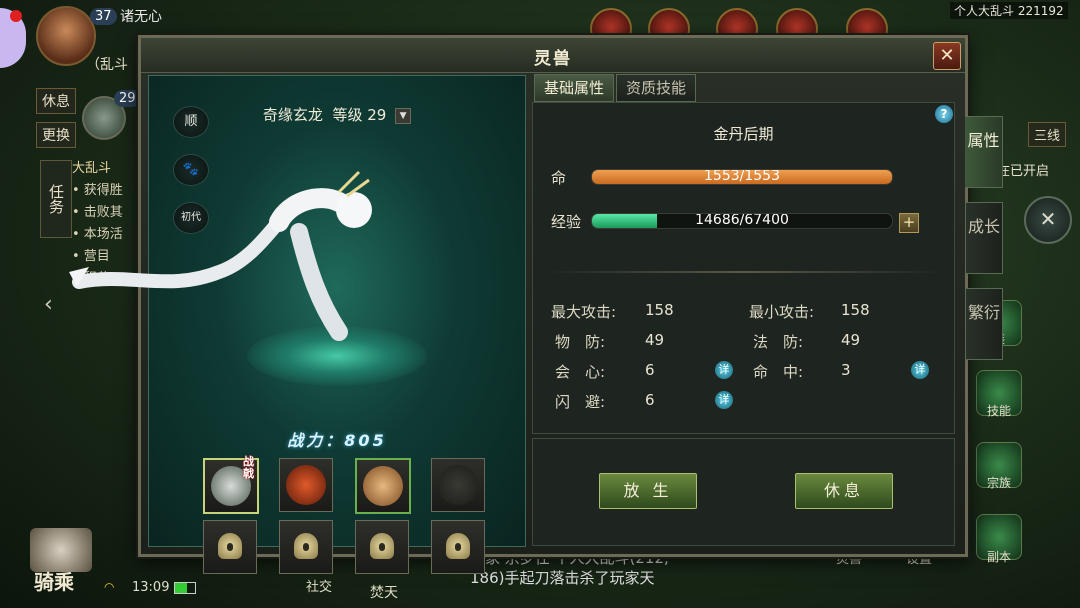 The width and height of the screenshot is (1080, 608). I want to click on dodge-label: 闪 避:, so click(580, 402).